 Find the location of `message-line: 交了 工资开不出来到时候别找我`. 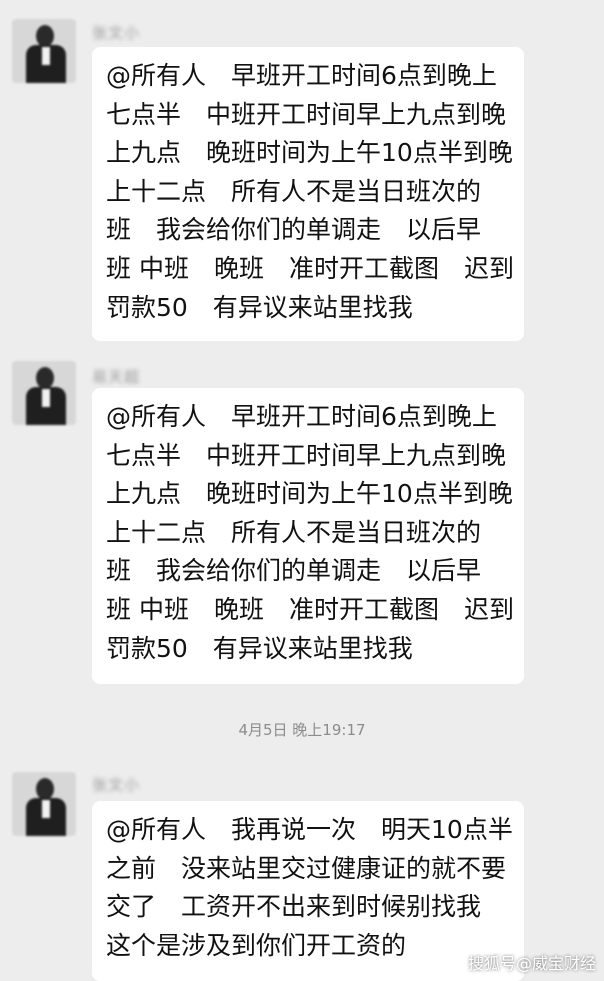

message-line: 交了 工资开不出来到时候别找我 is located at coordinates (294, 907).